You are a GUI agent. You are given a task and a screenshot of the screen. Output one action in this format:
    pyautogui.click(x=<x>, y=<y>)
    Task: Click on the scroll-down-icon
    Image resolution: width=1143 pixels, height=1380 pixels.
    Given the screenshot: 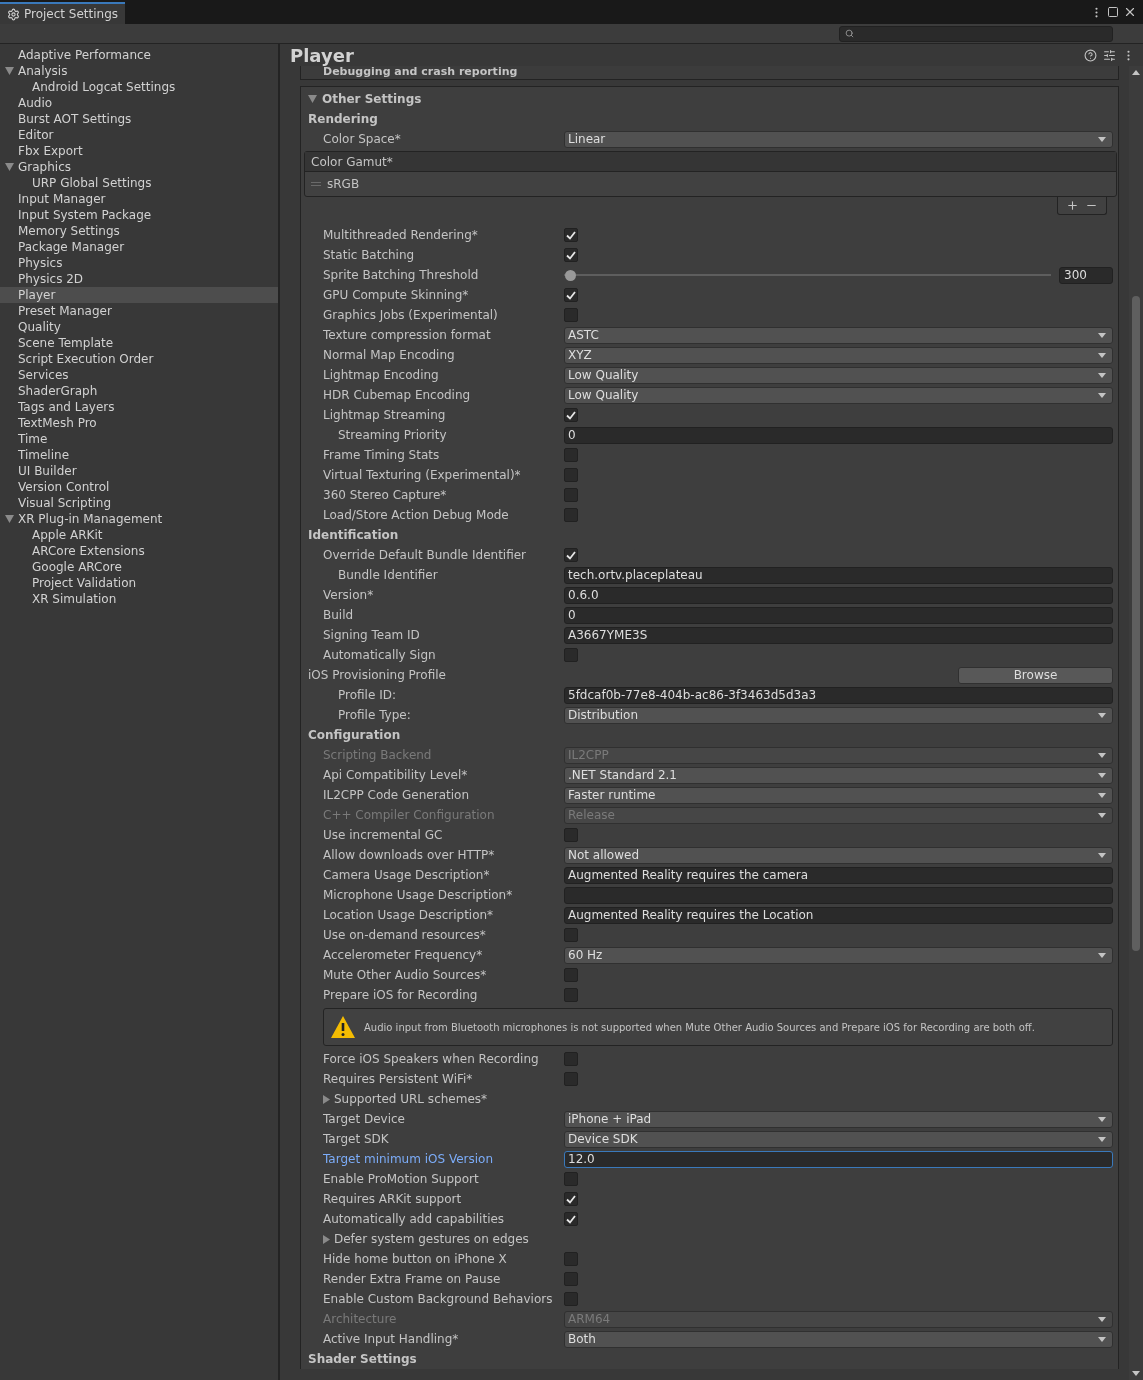 What is the action you would take?
    pyautogui.click(x=1136, y=1373)
    